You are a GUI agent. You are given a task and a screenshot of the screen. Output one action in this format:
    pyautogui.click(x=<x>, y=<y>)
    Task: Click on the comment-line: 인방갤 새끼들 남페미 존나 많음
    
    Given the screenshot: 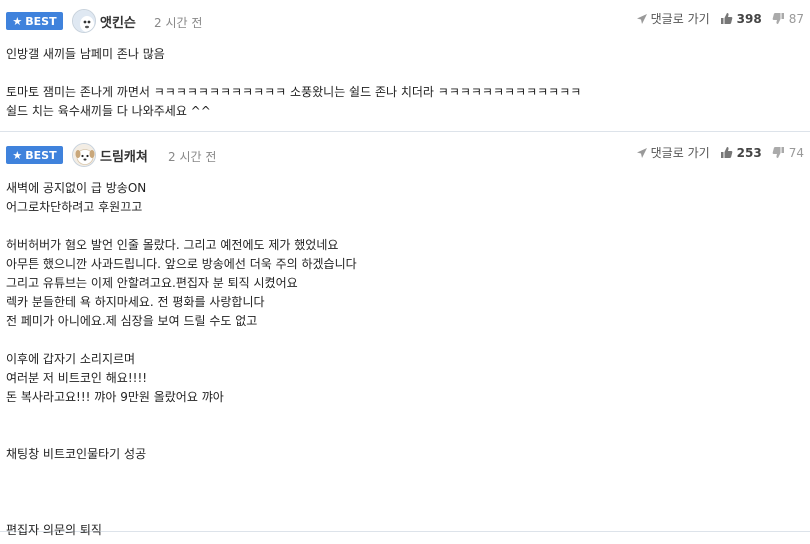 What is the action you would take?
    pyautogui.click(x=85, y=54)
    